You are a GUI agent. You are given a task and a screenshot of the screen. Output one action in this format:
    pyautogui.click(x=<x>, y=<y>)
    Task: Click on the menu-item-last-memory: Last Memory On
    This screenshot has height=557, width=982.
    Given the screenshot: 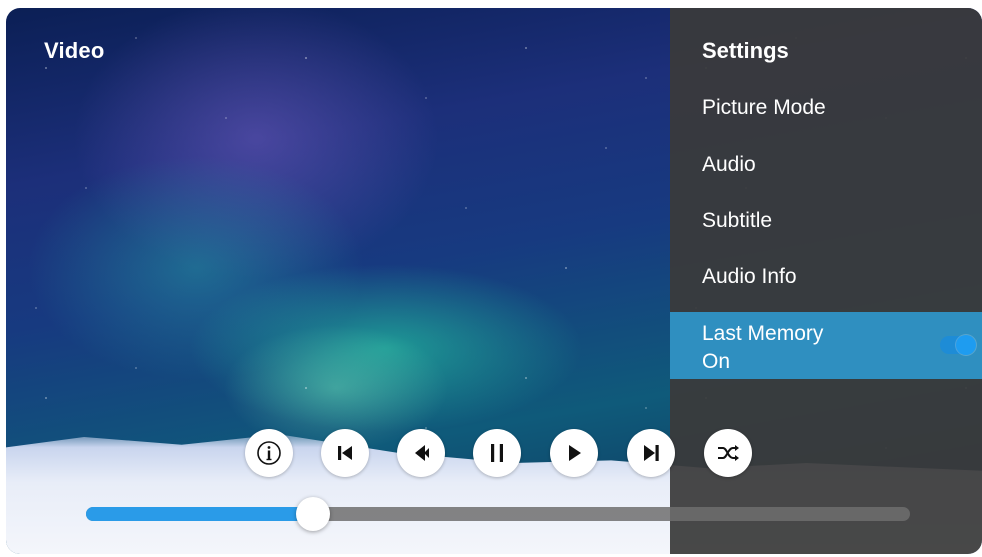 What is the action you would take?
    pyautogui.click(x=826, y=345)
    